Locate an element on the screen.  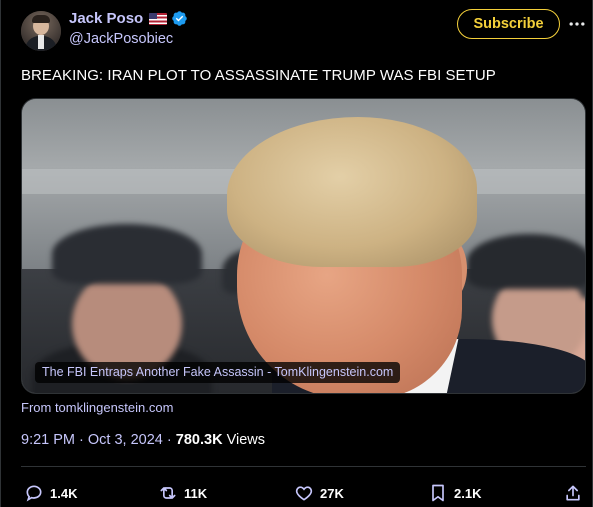
bookmark-button: 2.1K is located at coordinates (454, 493).